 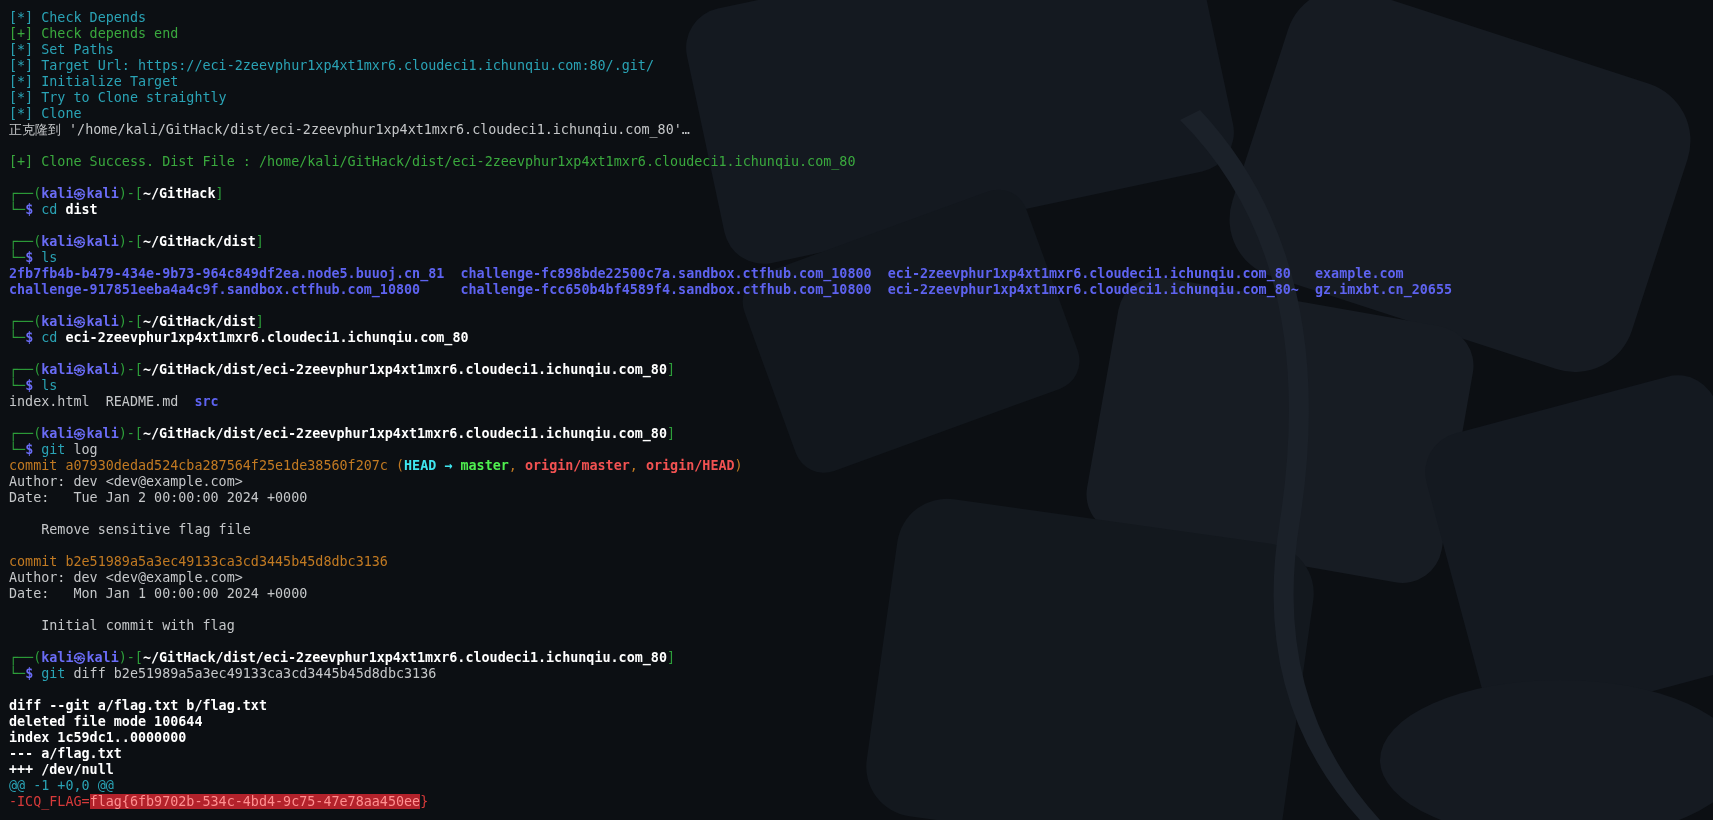 I want to click on terminal-text: Date: Tue Jan 2 00:00:00 2024 +0000, so click(x=158, y=497).